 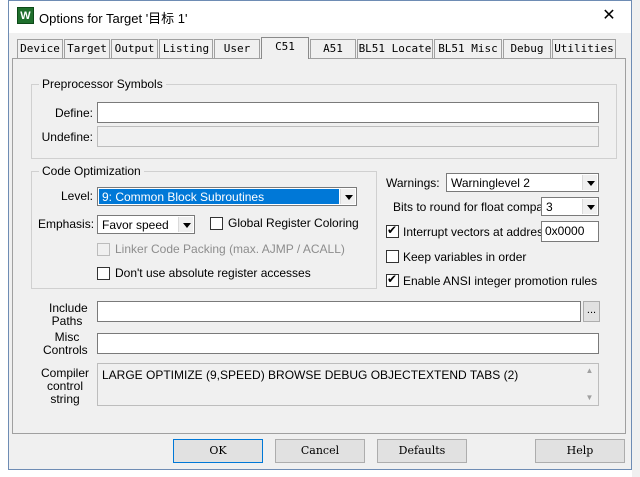 I want to click on no-absolute-register-checkbox, so click(x=103, y=273).